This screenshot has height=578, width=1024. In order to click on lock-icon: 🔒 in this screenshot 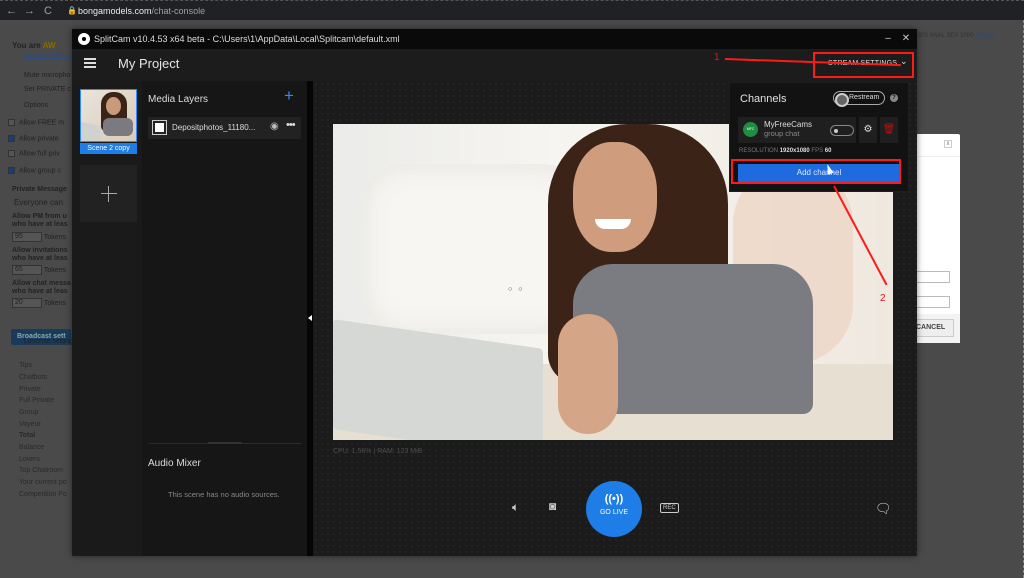, I will do `click(72, 10)`.